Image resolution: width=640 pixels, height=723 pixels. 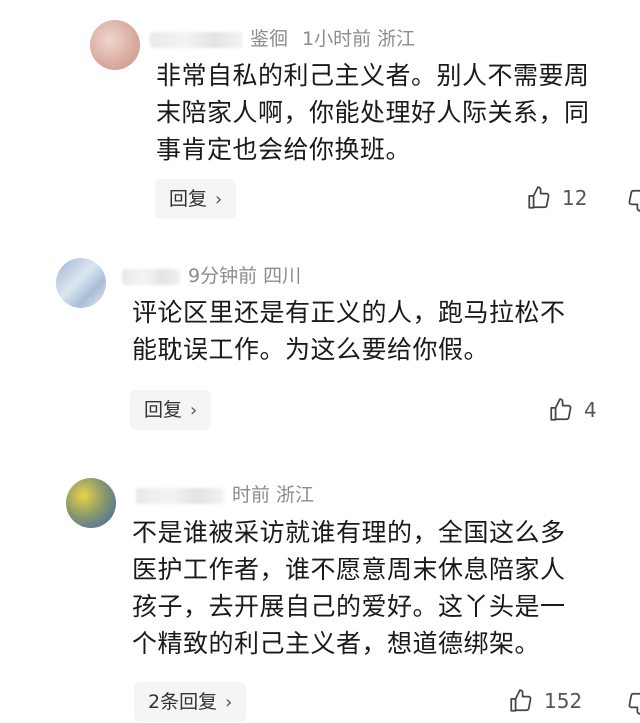 I want to click on comment-line: 非常自私的利己主义者。别人不需要周, so click(x=373, y=75).